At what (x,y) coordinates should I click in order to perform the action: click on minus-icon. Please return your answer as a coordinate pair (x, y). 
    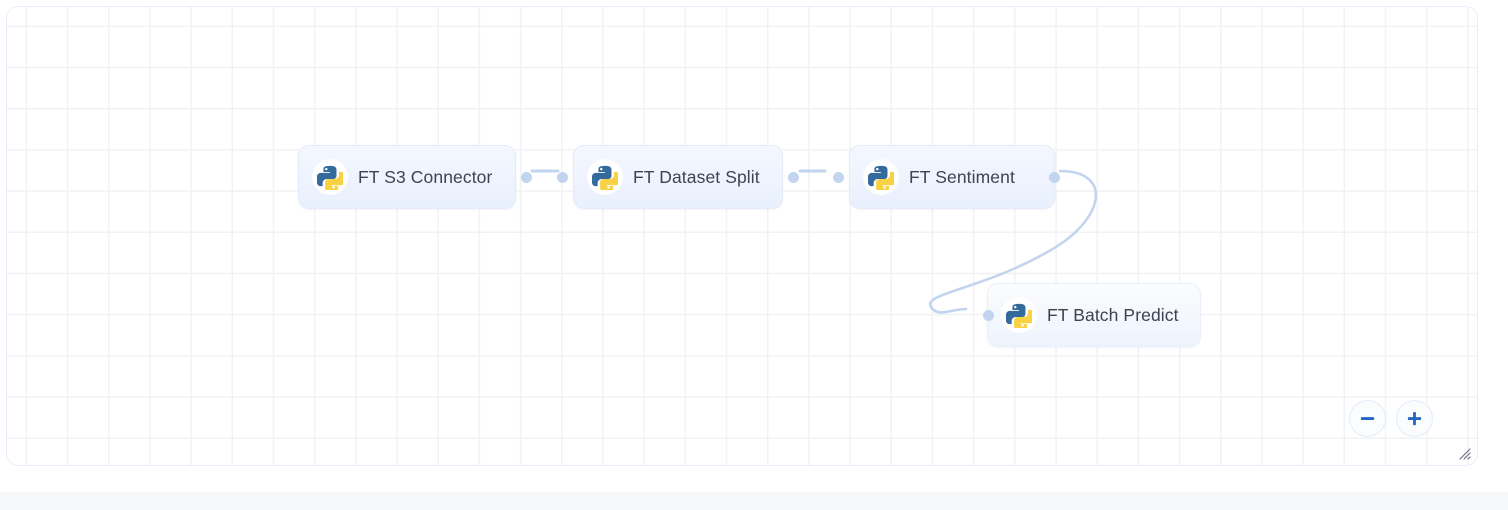
    Looking at the image, I should click on (1367, 419).